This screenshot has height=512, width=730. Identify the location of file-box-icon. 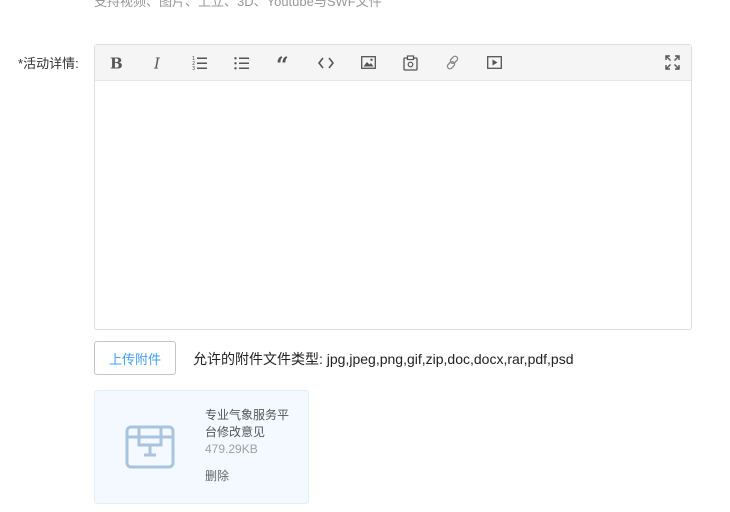
(150, 449).